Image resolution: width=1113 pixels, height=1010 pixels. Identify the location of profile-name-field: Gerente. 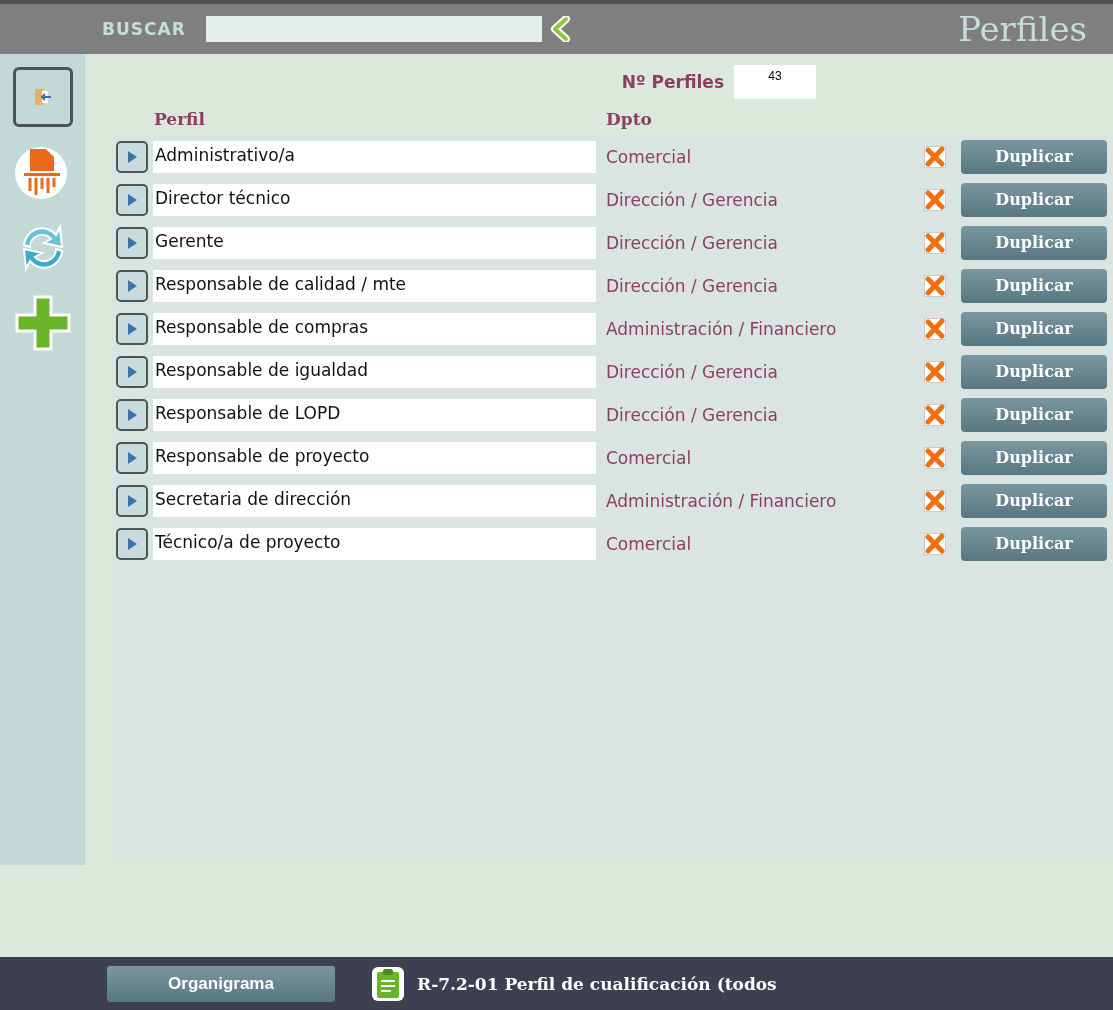
(374, 242).